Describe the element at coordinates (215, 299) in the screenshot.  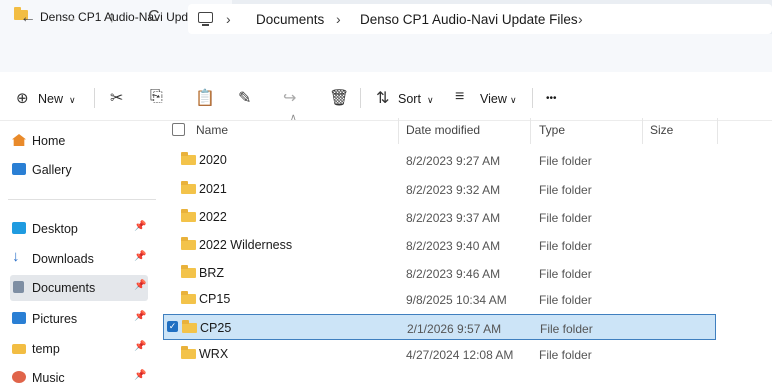
I see `file-name: CP15` at that location.